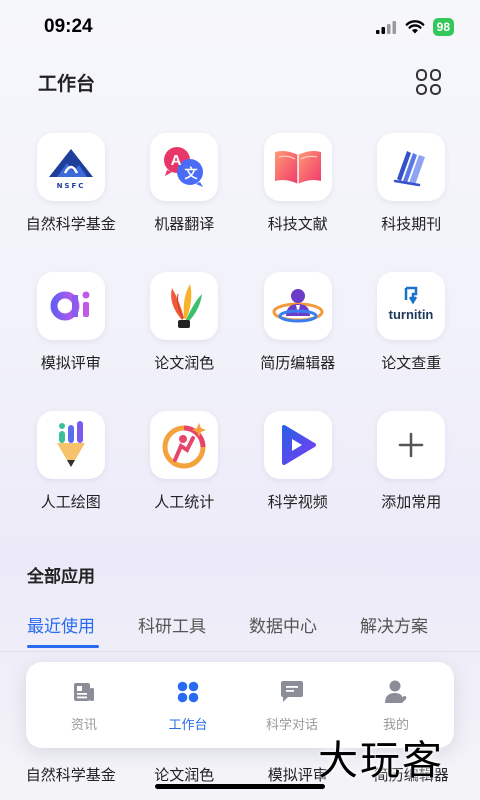 This screenshot has height=800, width=480. I want to click on app-label: 人工统计, so click(184, 502).